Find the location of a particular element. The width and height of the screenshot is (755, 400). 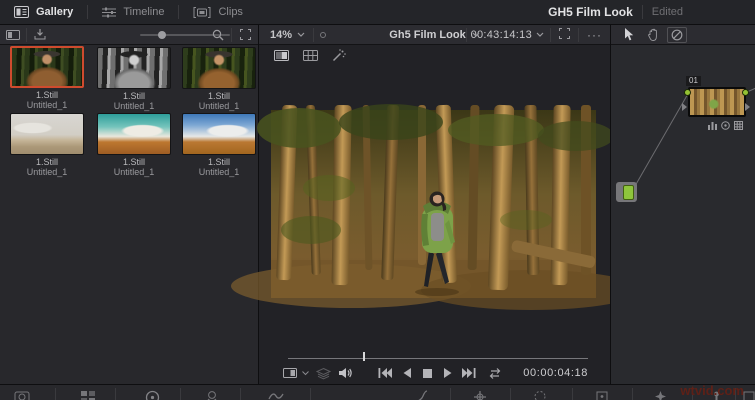

node-status-icons is located at coordinates (725, 125).